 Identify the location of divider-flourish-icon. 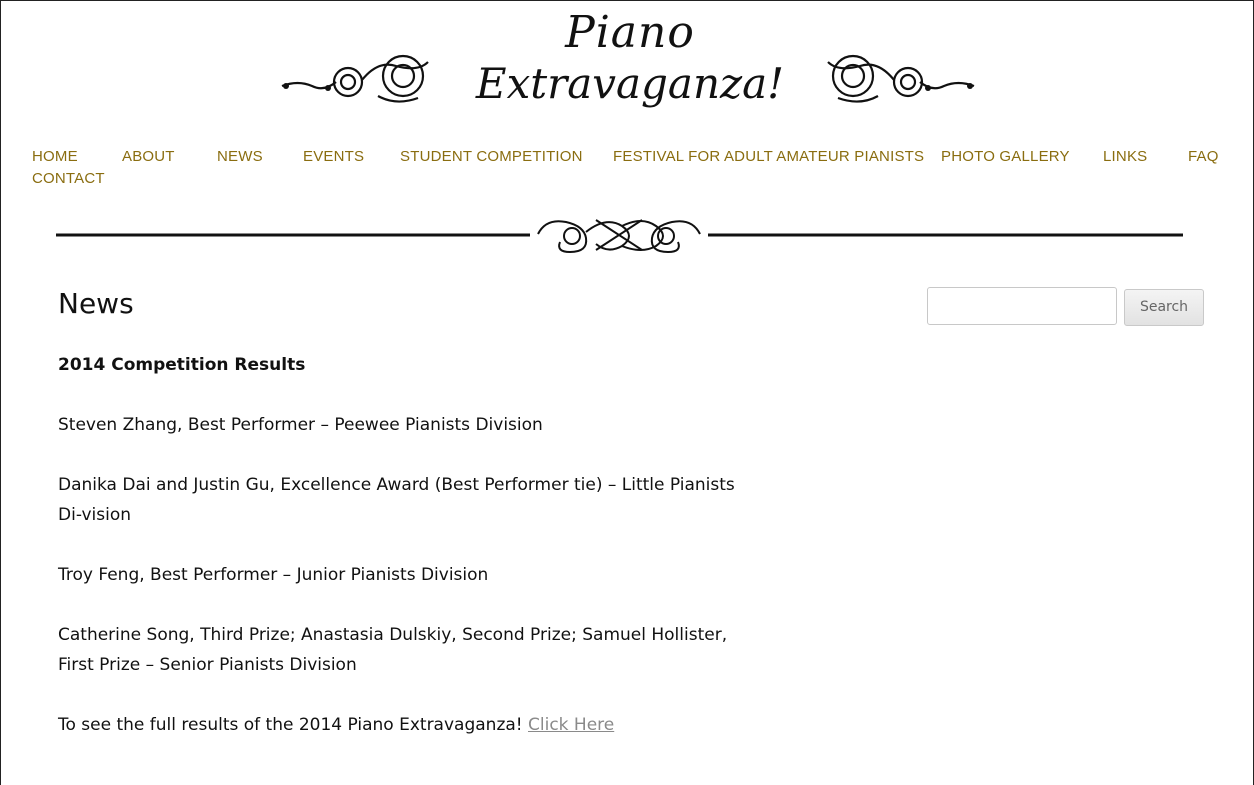
(619, 236).